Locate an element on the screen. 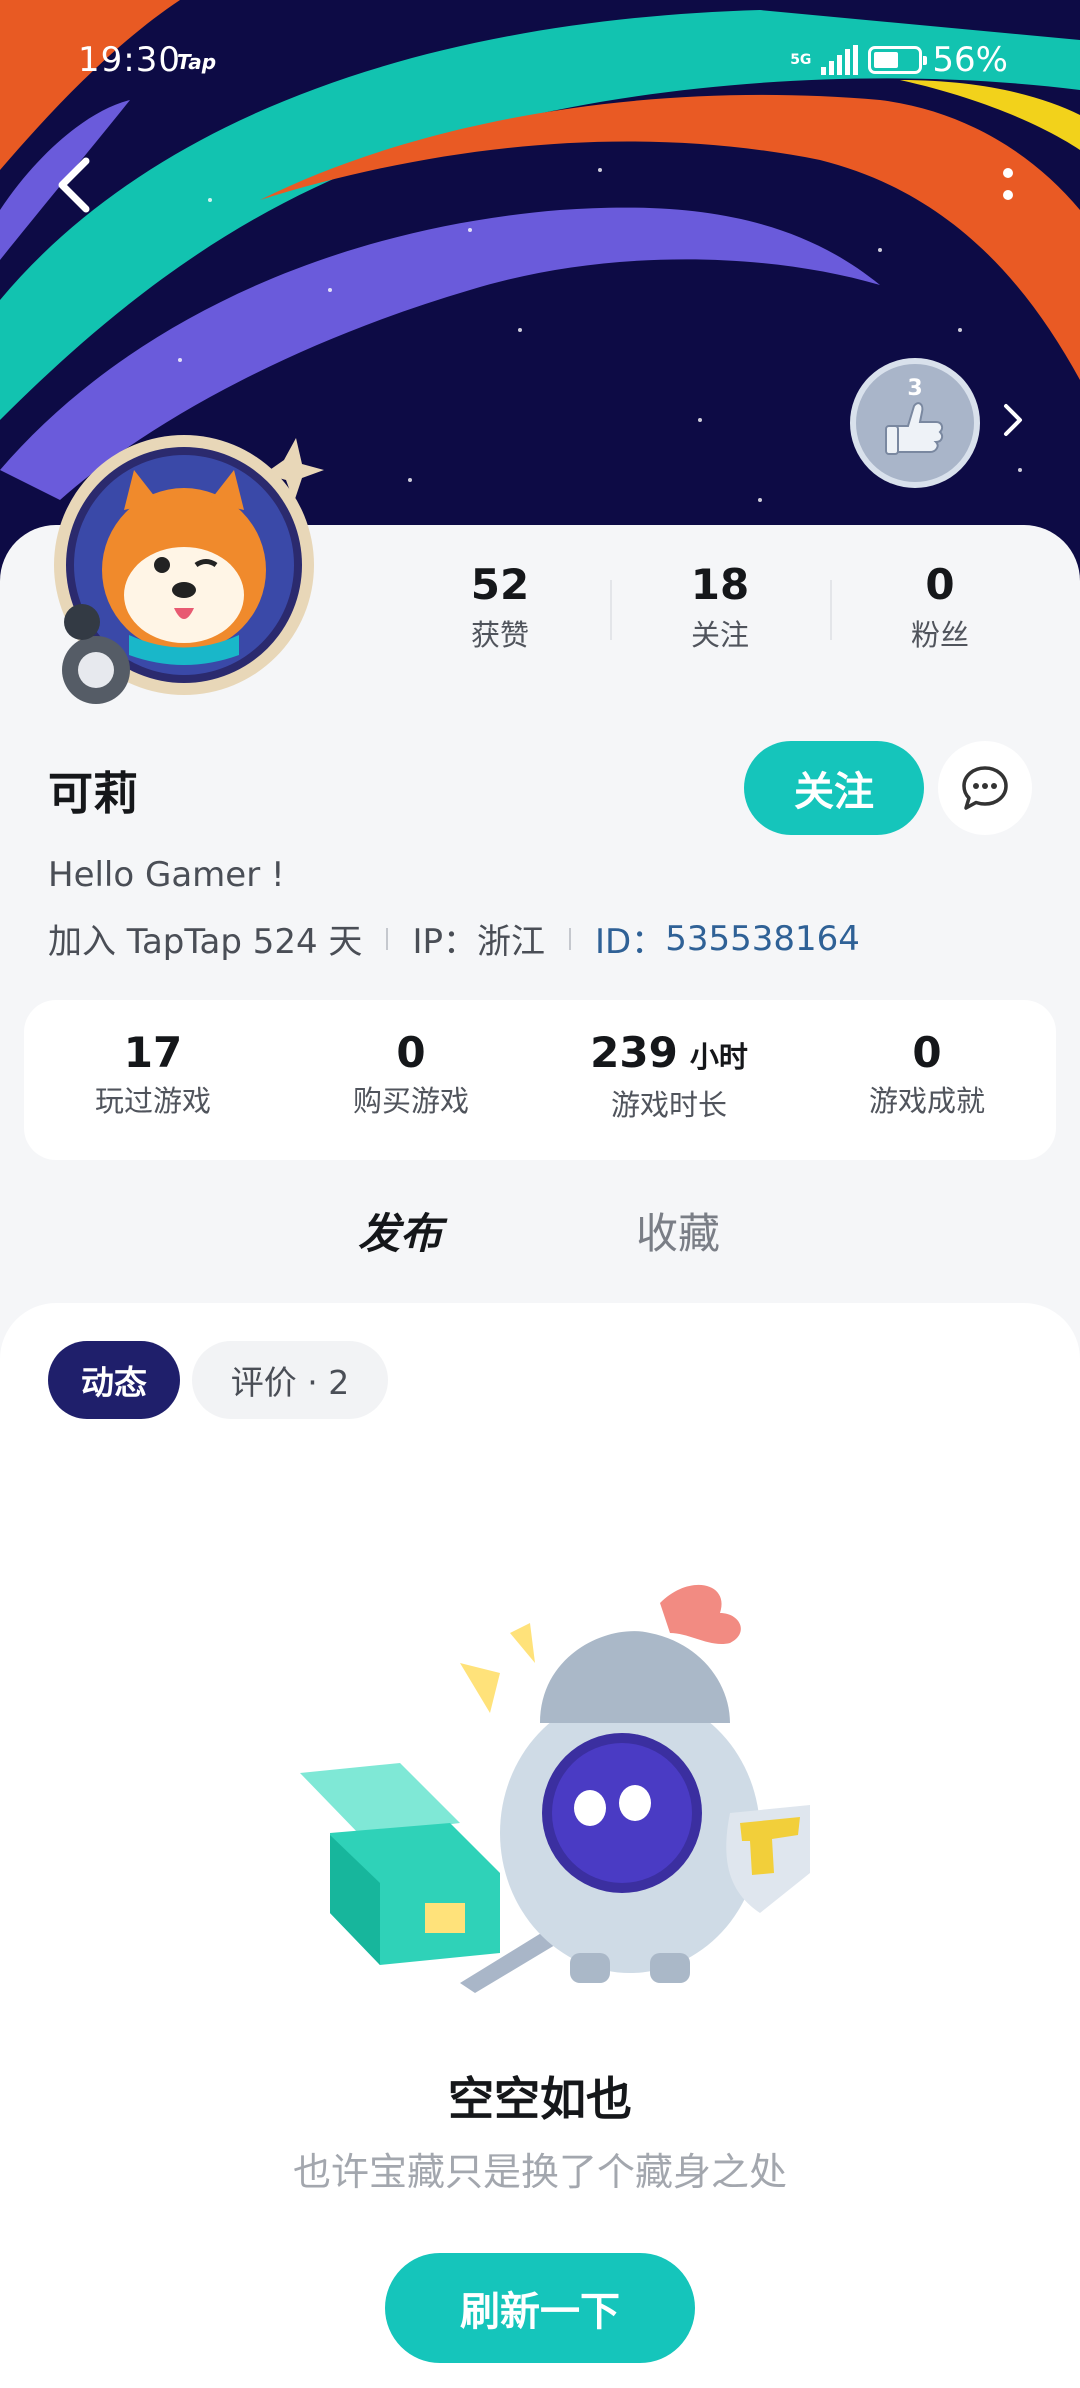 This screenshot has height=2388, width=1080. stat-followers: 0 粉丝 is located at coordinates (940, 610).